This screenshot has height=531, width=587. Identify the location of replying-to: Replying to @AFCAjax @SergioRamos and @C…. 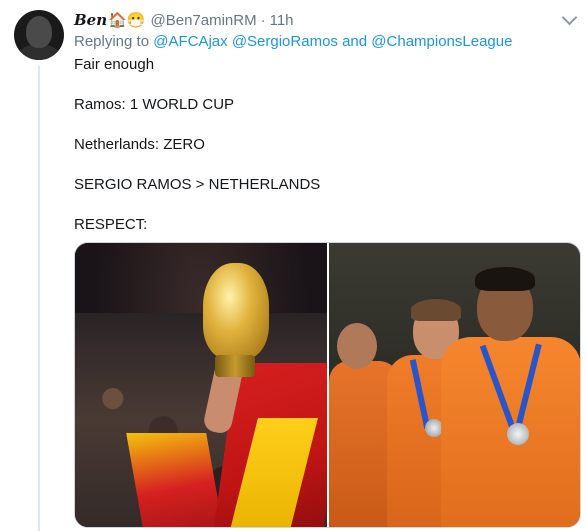
(293, 41).